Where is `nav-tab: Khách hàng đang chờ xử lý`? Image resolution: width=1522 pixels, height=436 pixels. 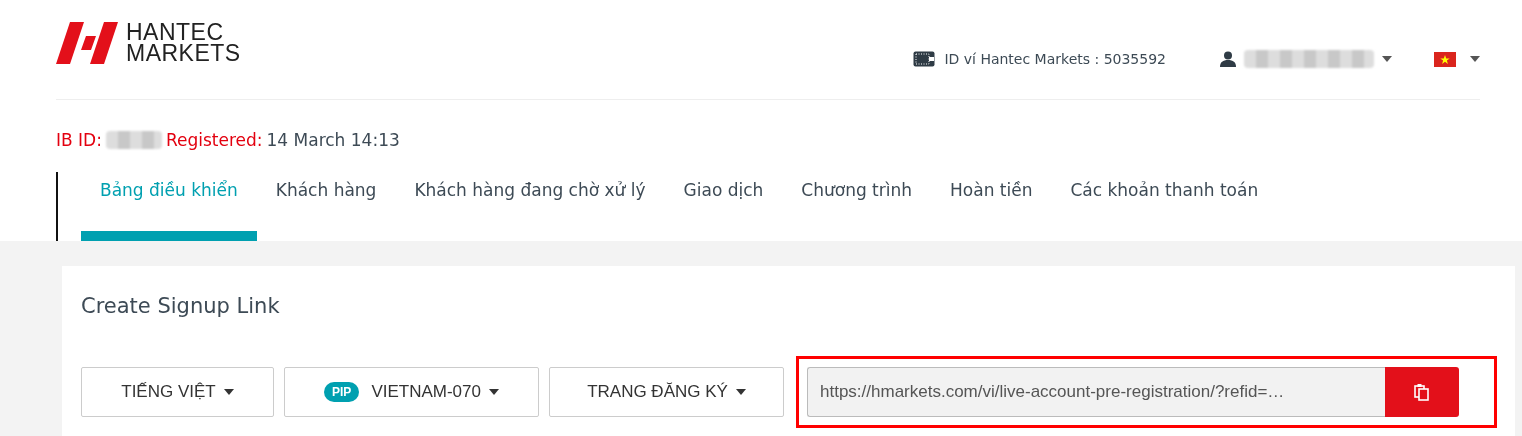
nav-tab: Khách hàng đang chờ xử lý is located at coordinates (530, 206).